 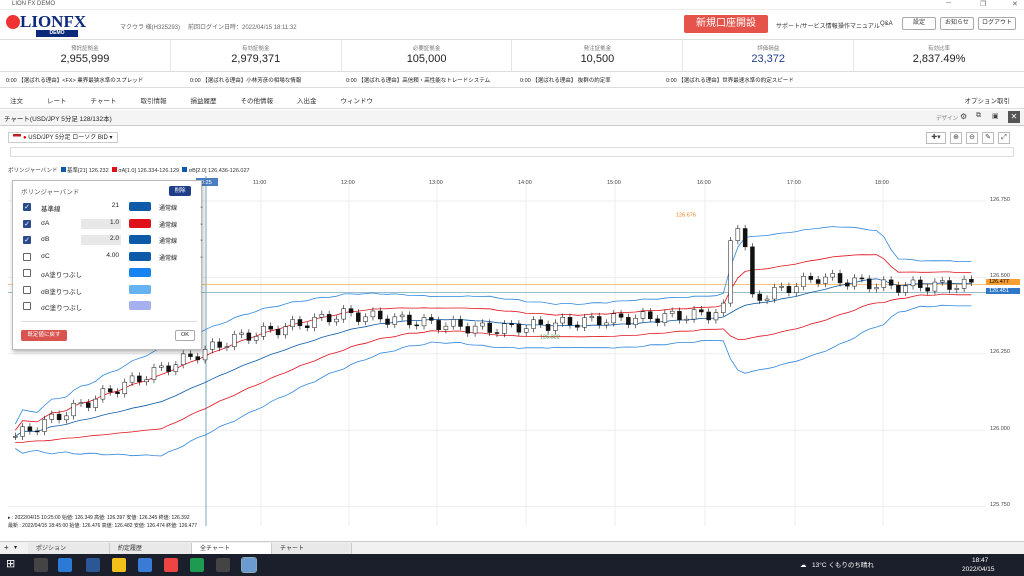 I want to click on manual-link: 操作マニュアル, so click(x=859, y=25).